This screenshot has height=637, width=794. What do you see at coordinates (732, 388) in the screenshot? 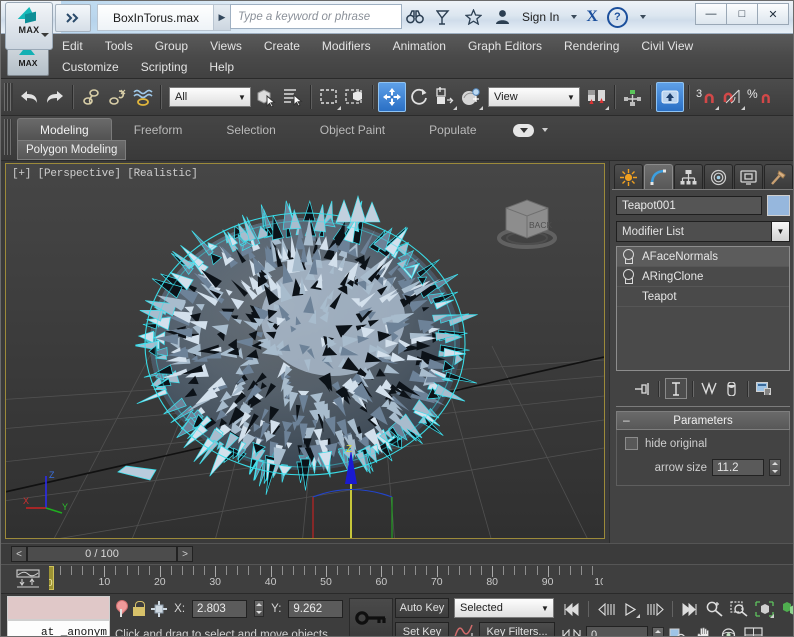
I see `remove-modifier-icon` at bounding box center [732, 388].